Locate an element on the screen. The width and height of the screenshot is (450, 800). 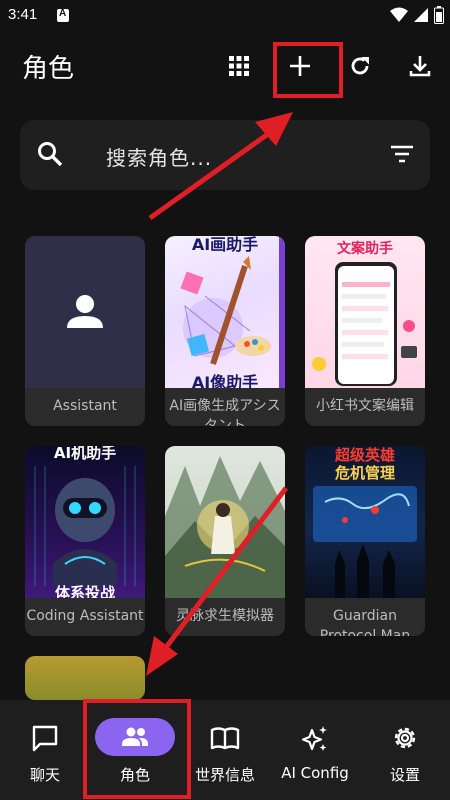
status-time: 3:41 is located at coordinates (23, 14).